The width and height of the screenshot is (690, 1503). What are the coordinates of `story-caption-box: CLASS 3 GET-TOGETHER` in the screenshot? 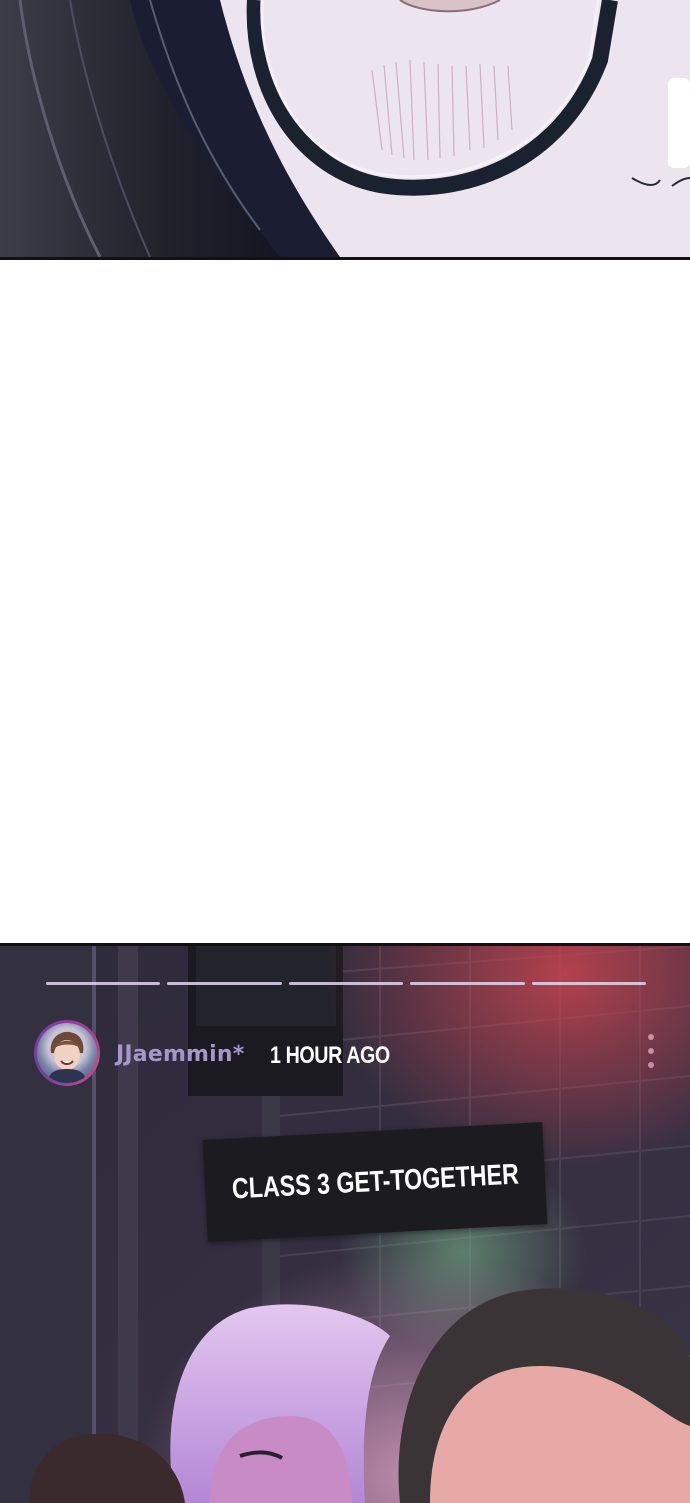 It's located at (375, 1182).